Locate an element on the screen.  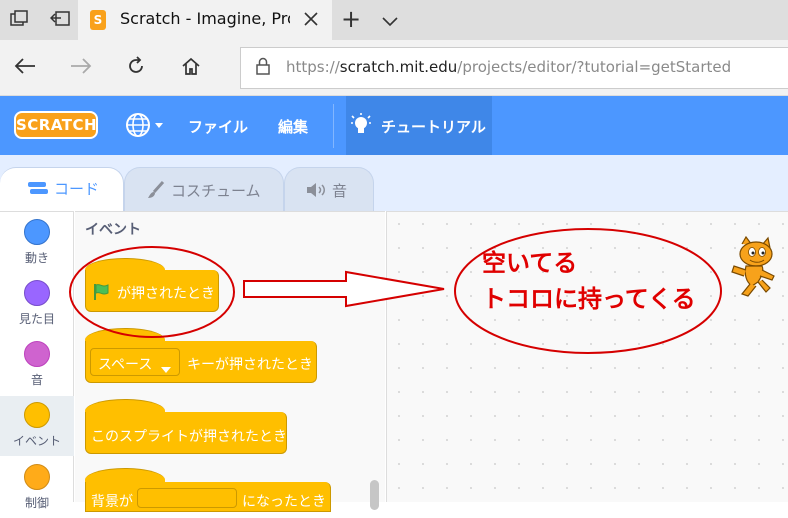
key-dropdown-value: スペース is located at coordinates (125, 365).